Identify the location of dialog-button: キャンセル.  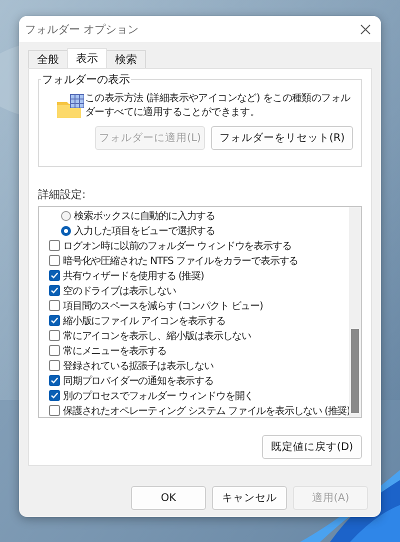
(249, 498).